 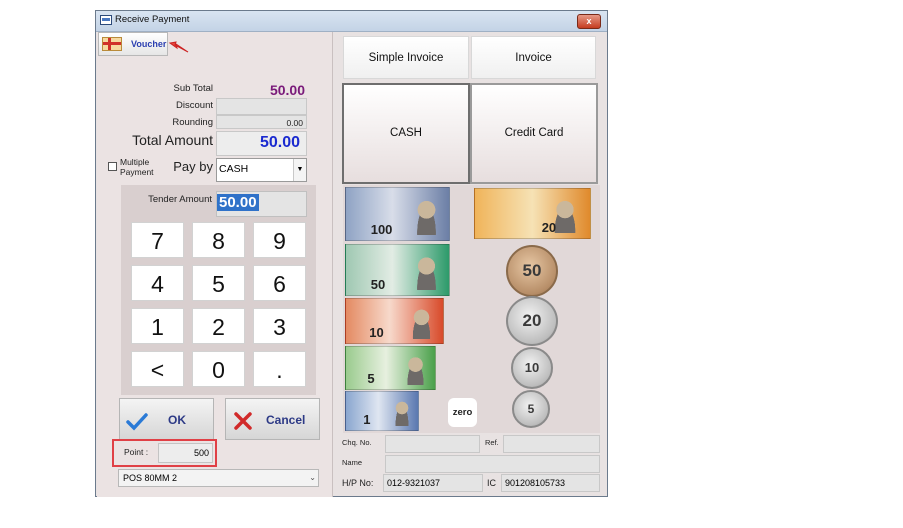 What do you see at coordinates (357, 442) in the screenshot?
I see `chq-label: Chq. No.` at bounding box center [357, 442].